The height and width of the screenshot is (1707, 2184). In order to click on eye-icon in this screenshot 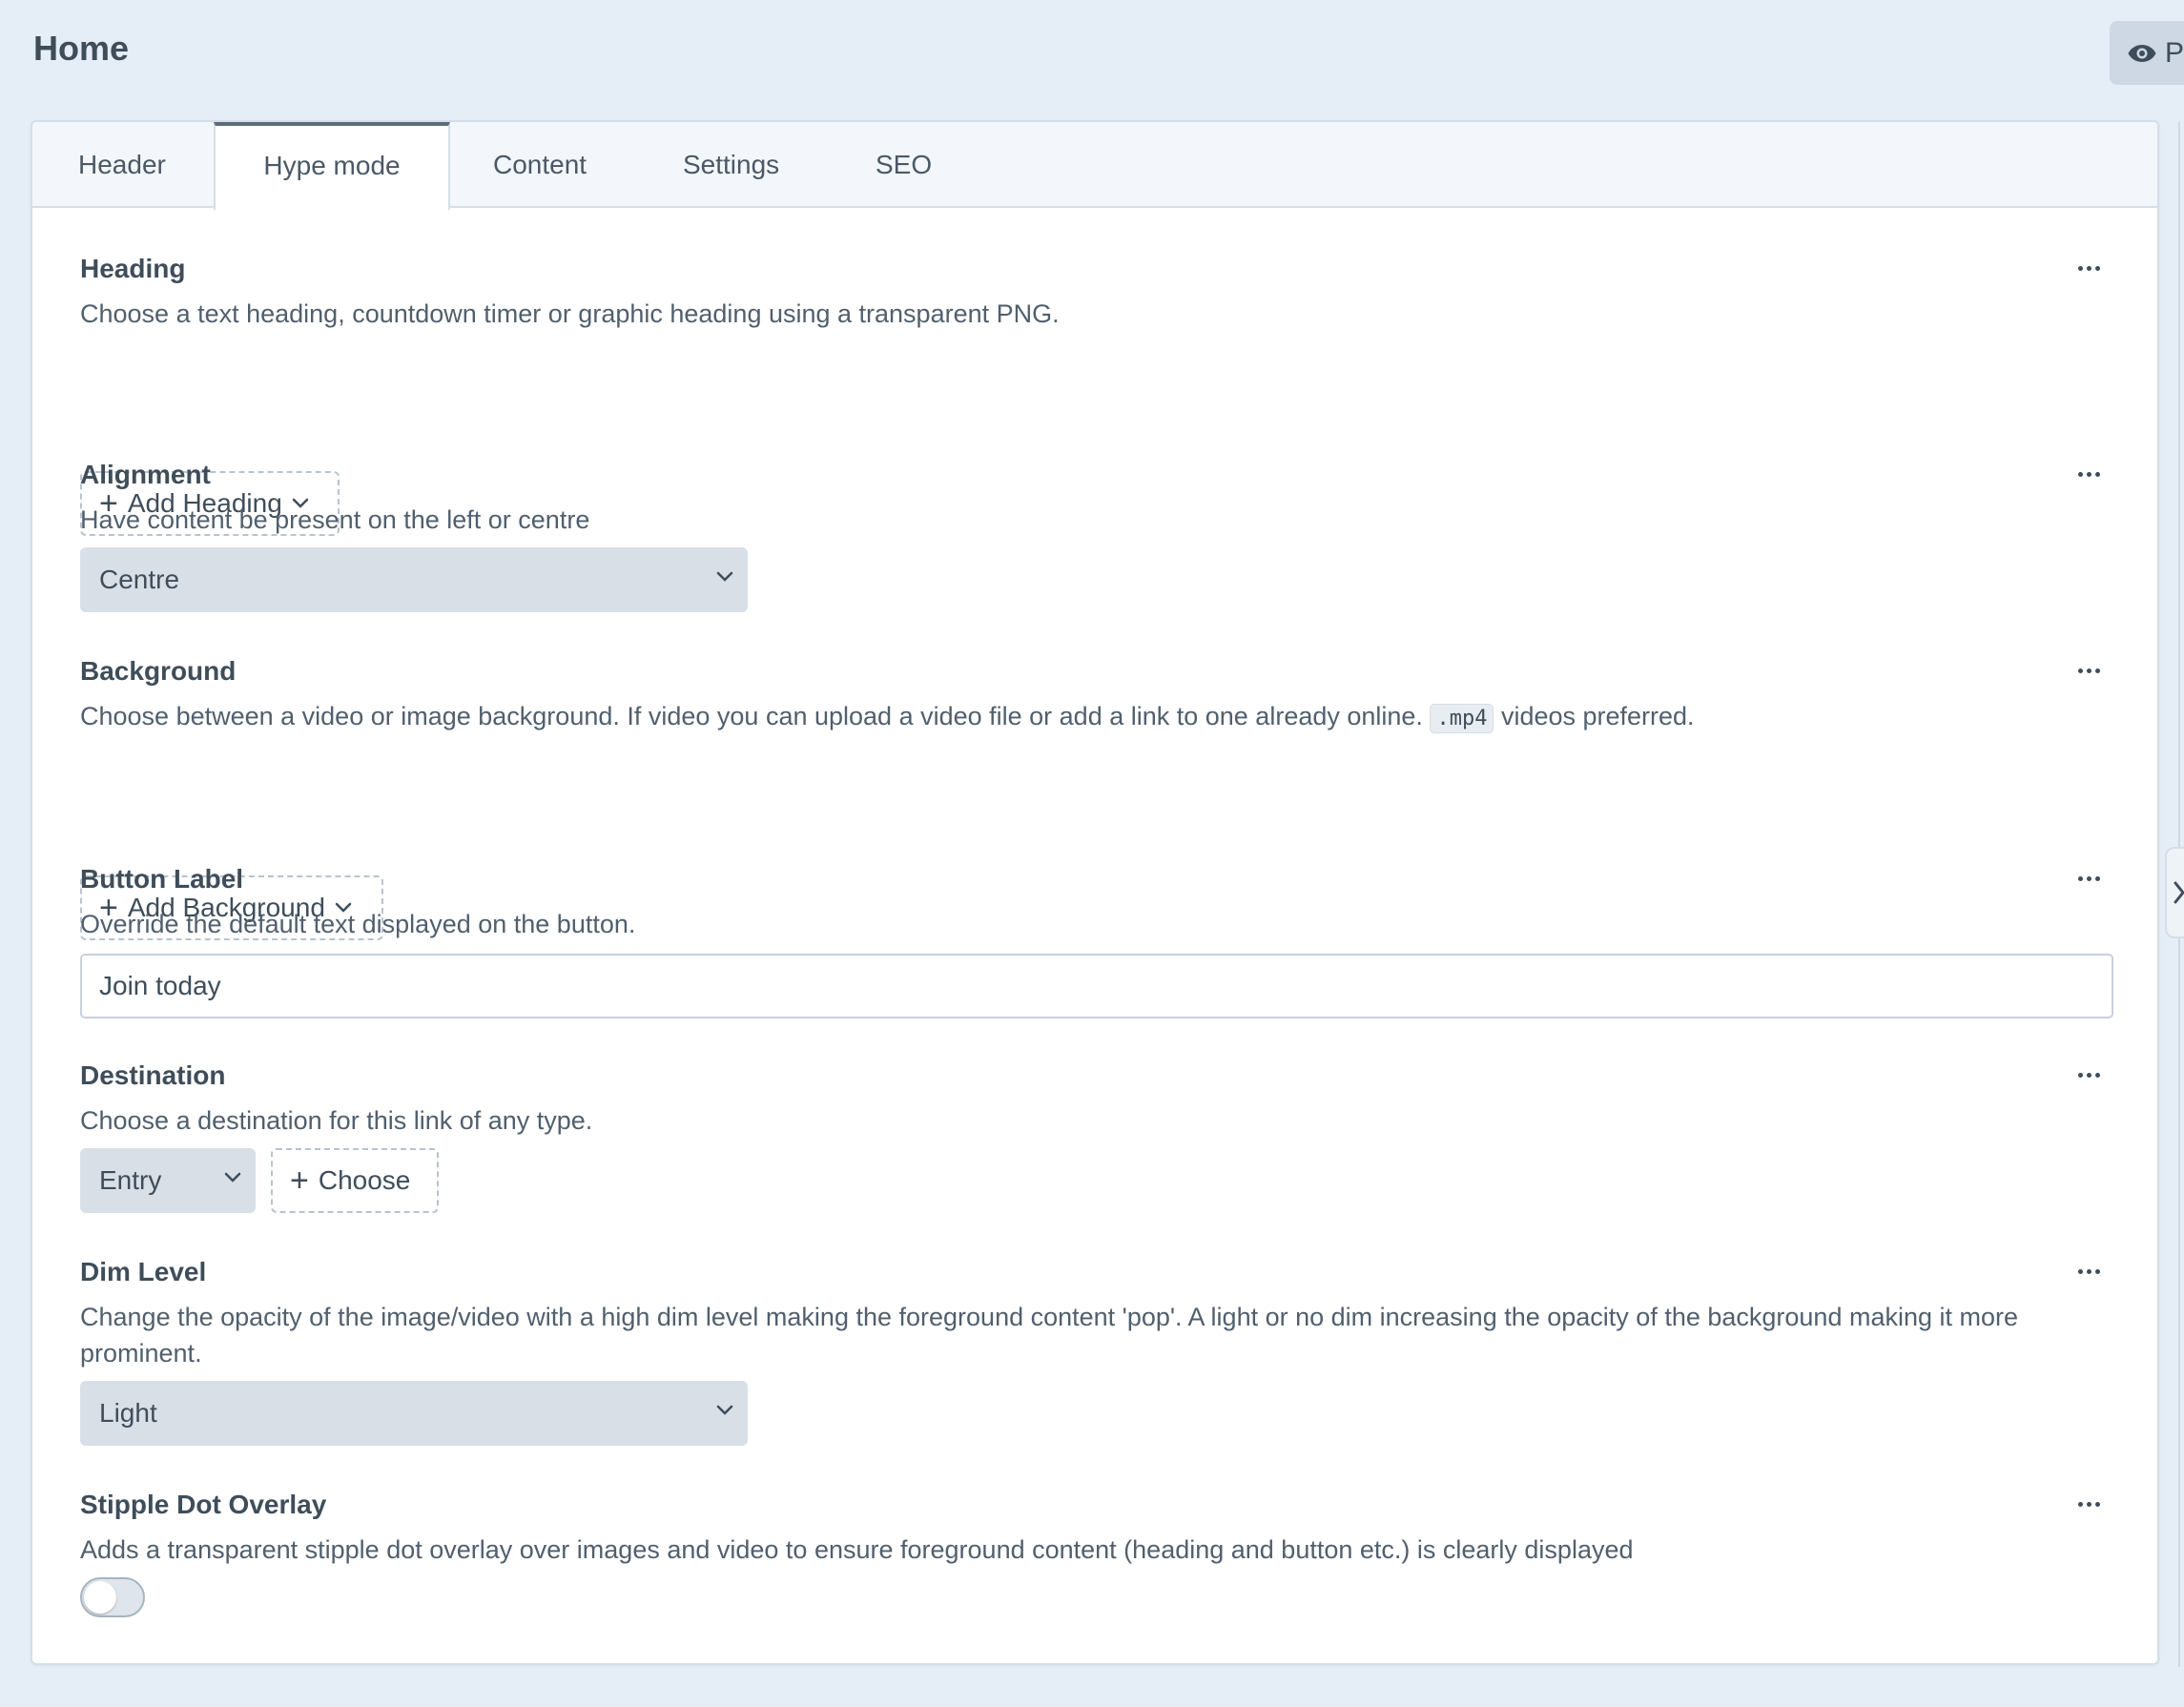, I will do `click(2142, 53)`.